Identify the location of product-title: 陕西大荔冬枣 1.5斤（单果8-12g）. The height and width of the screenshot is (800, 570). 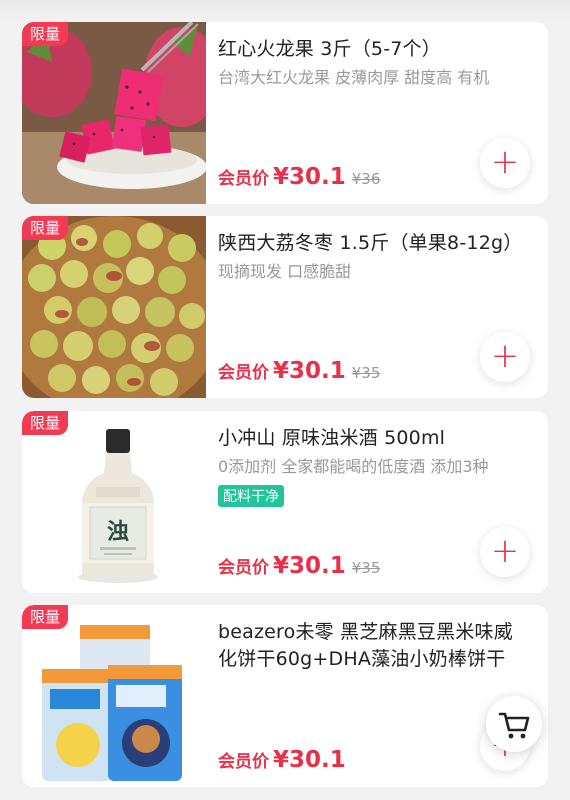
(372, 243).